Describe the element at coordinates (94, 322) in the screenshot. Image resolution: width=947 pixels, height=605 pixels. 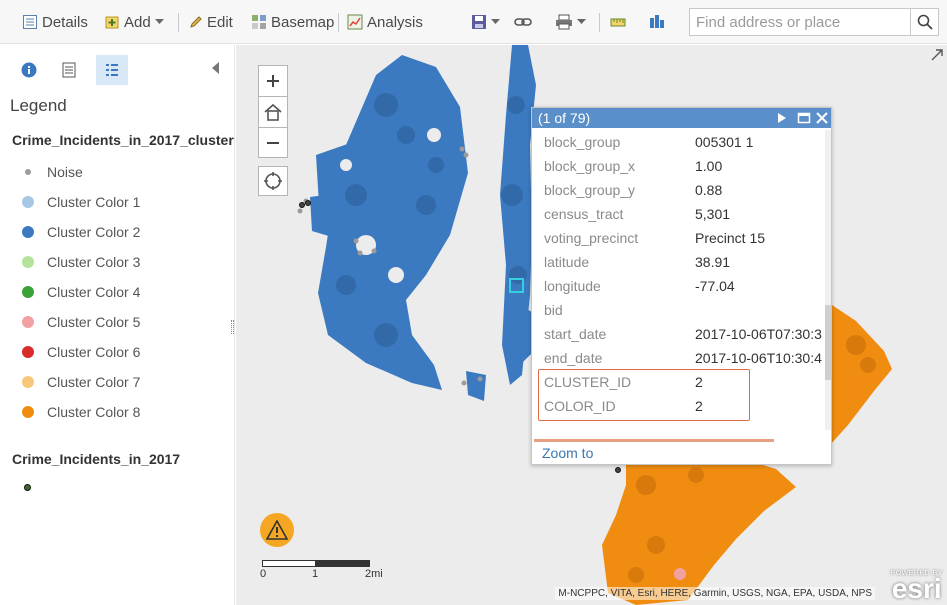
I see `legend-label: Cluster Color 5` at that location.